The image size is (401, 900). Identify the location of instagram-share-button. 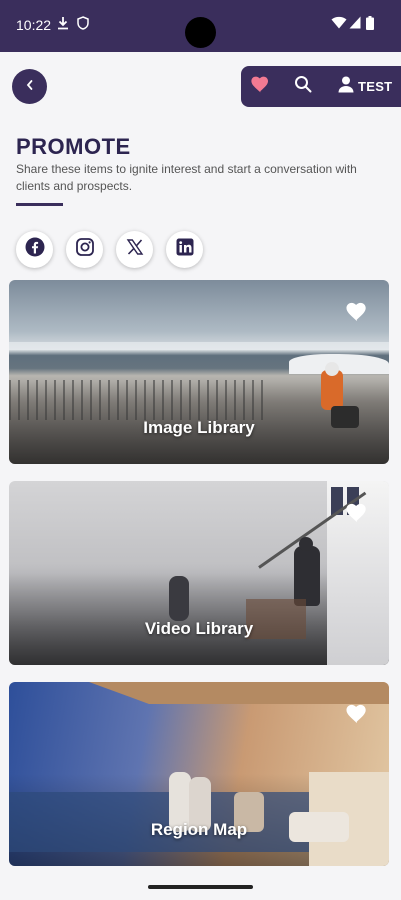
(84, 249).